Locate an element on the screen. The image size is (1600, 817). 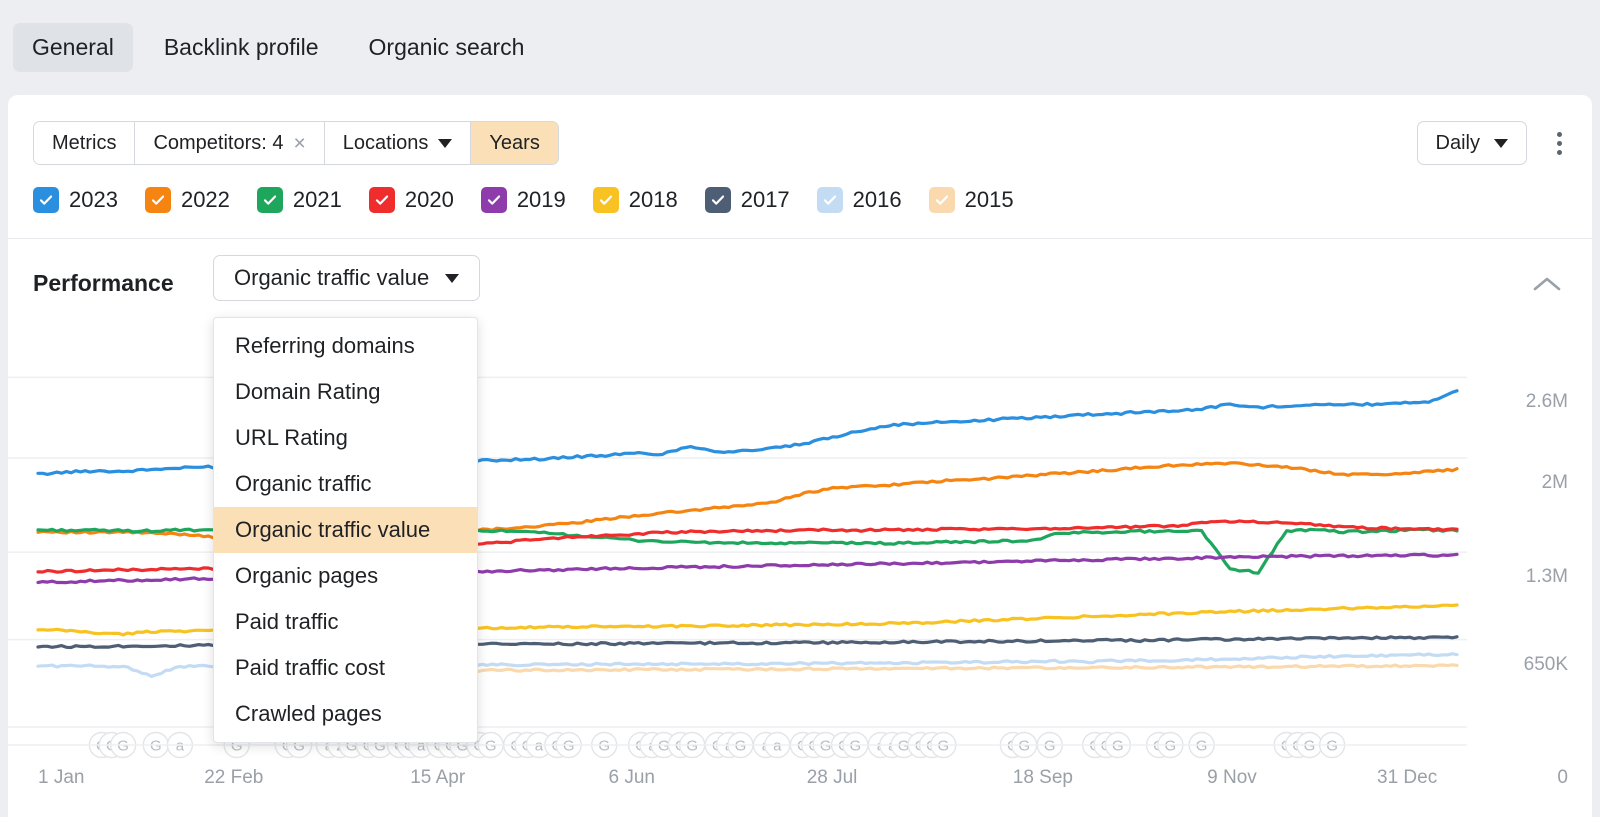
year-label: 2022 is located at coordinates (205, 199).